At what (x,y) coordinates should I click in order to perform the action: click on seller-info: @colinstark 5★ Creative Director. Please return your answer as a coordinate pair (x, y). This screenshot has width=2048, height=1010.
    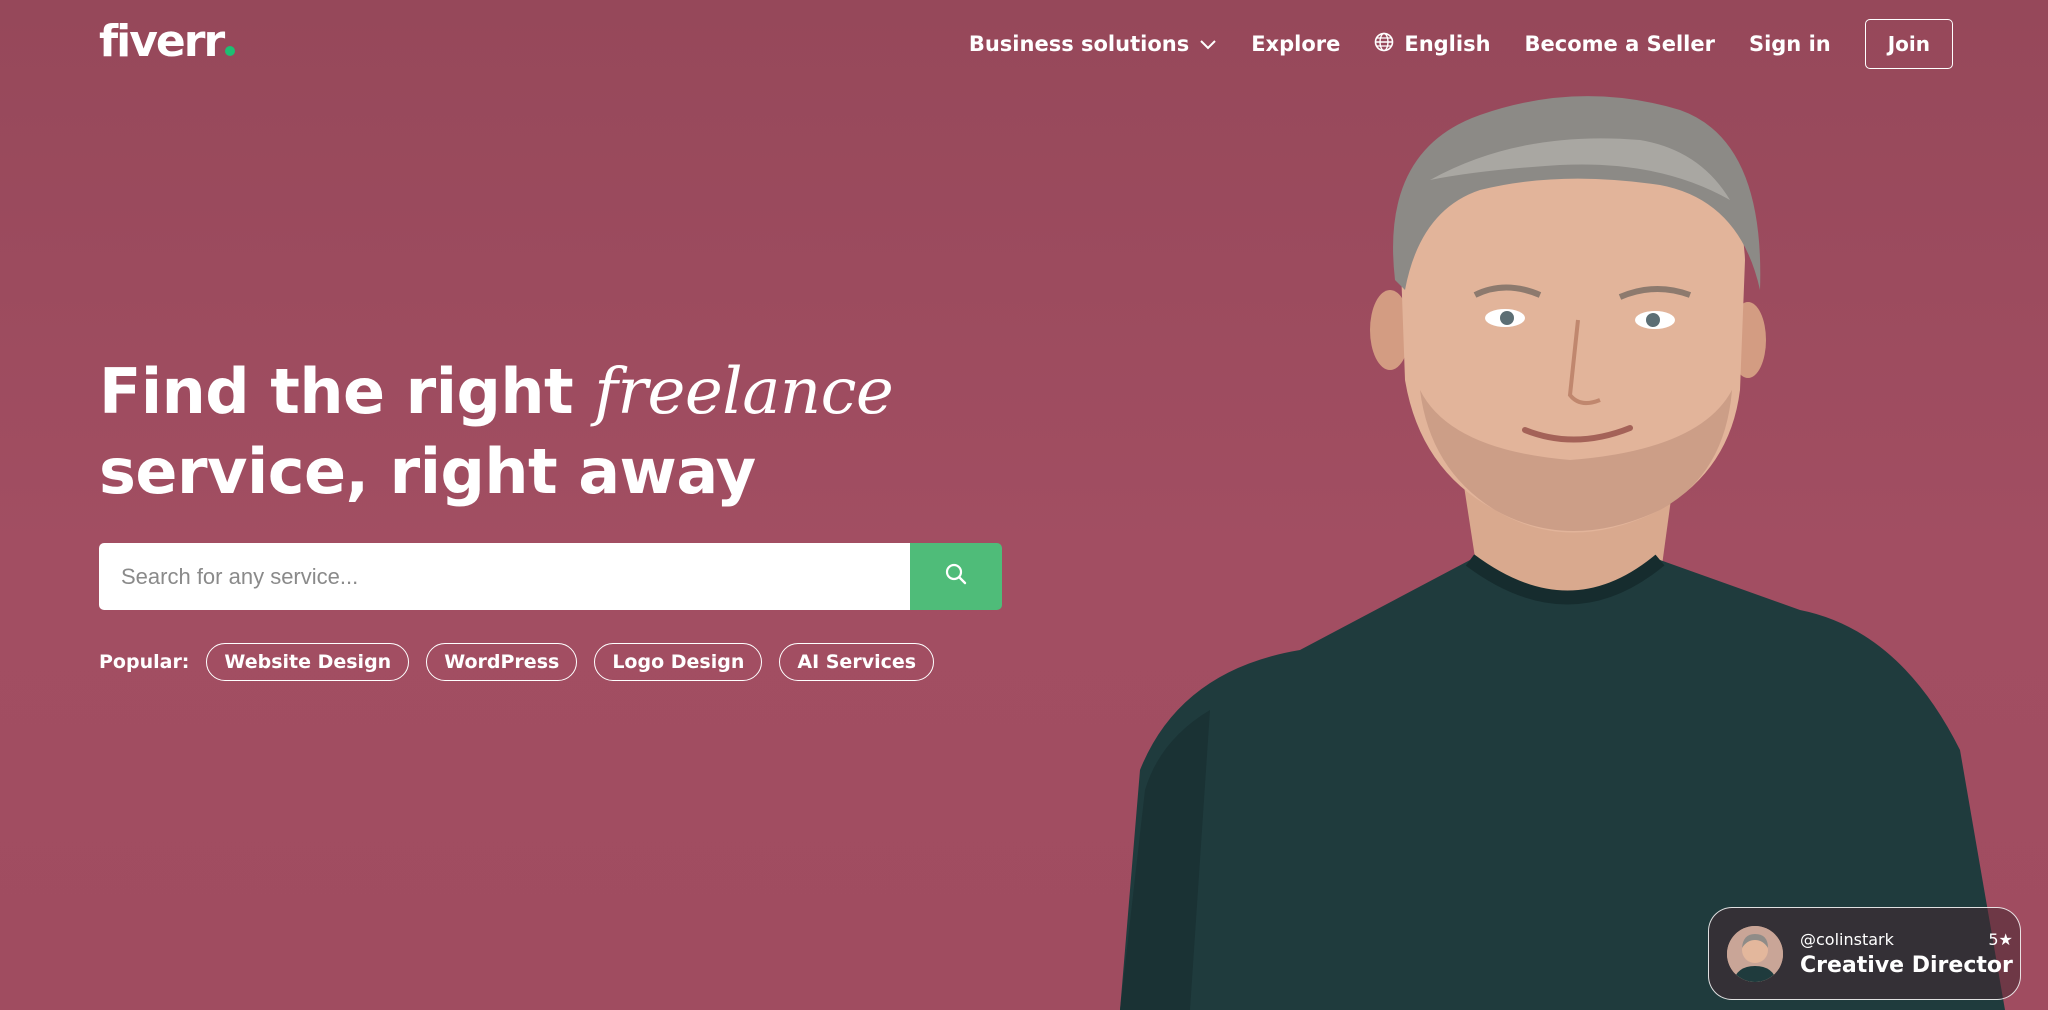
    Looking at the image, I should click on (1906, 954).